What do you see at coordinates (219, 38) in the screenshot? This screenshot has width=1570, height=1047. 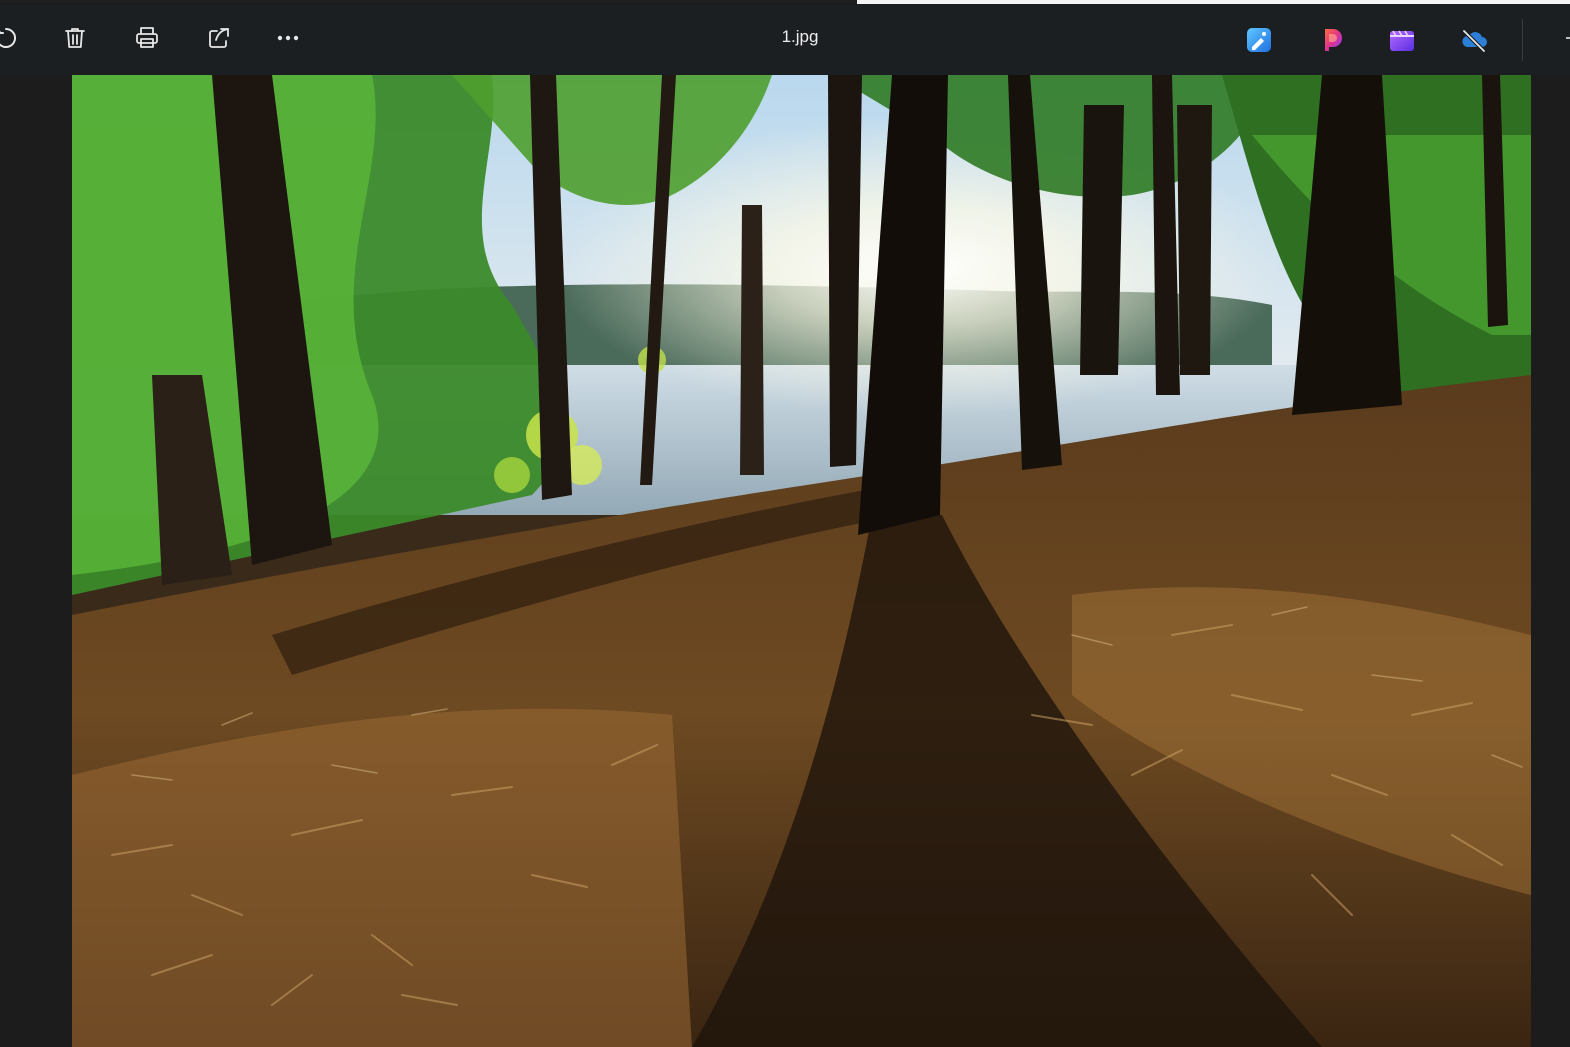 I see `share-icon` at bounding box center [219, 38].